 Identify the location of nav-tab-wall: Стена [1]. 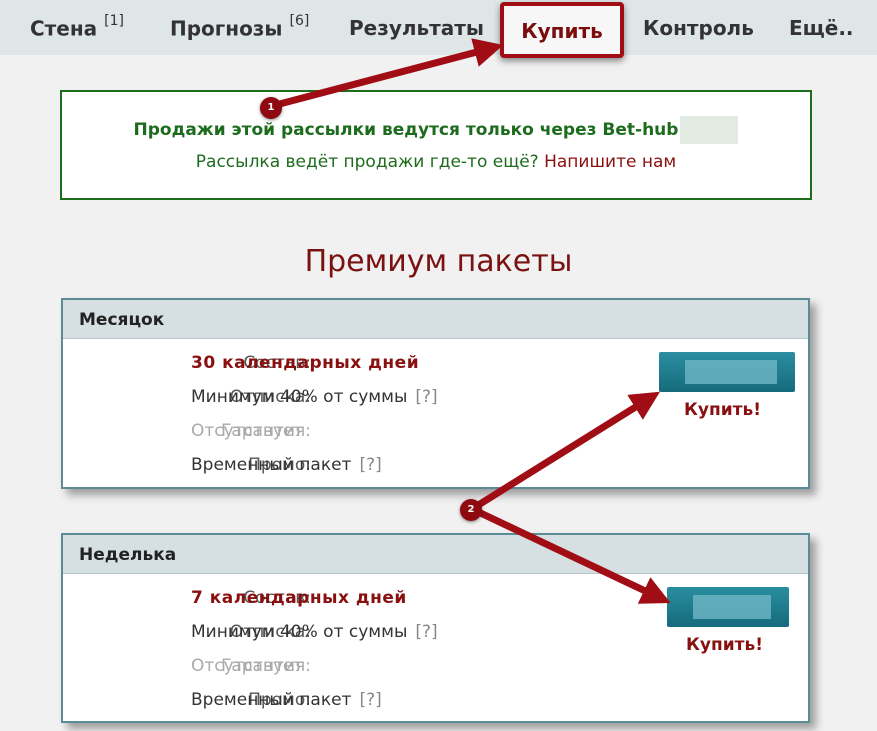
(77, 27).